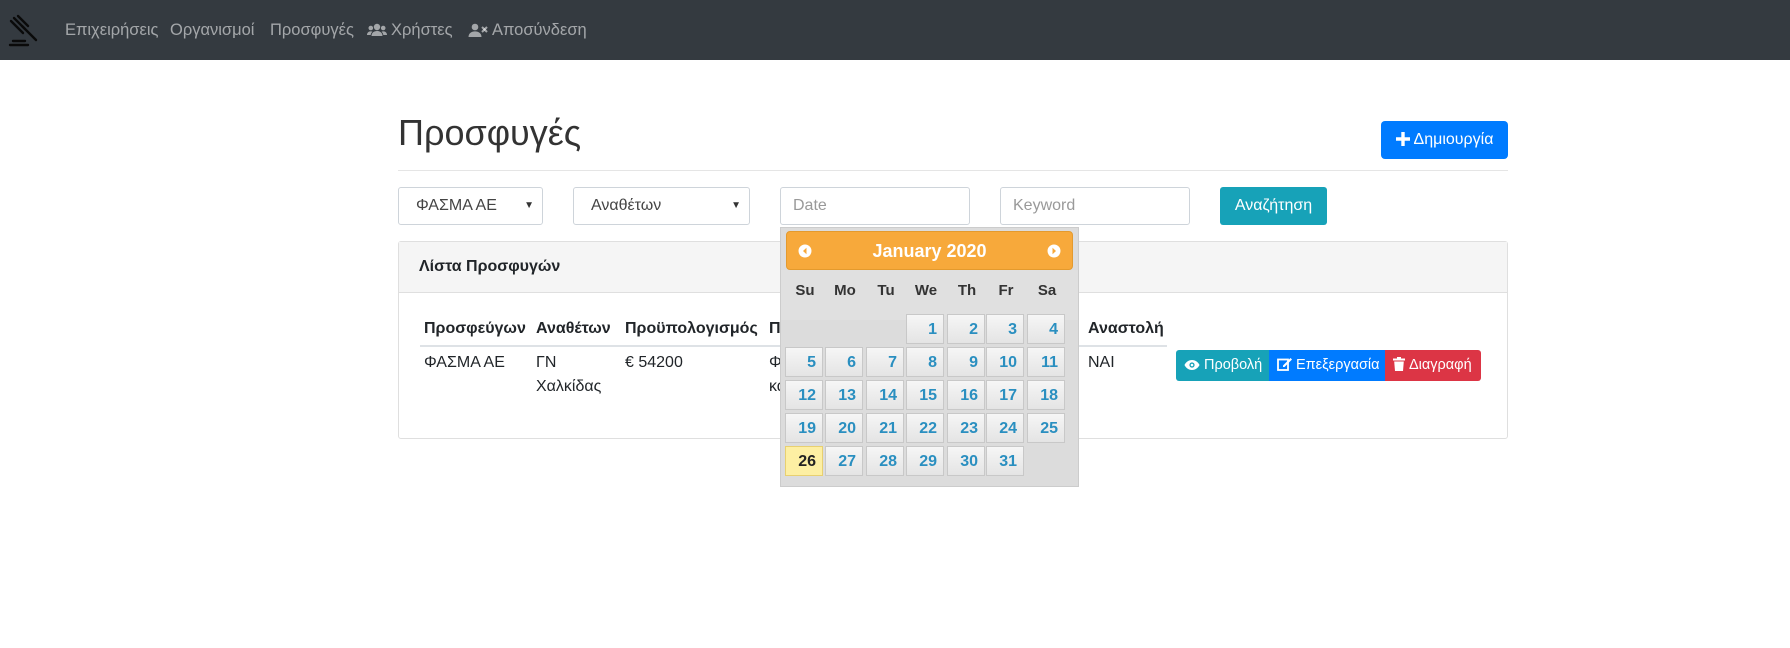 This screenshot has width=1790, height=648. Describe the element at coordinates (1047, 290) in the screenshot. I see `weekday-label: Sa` at that location.